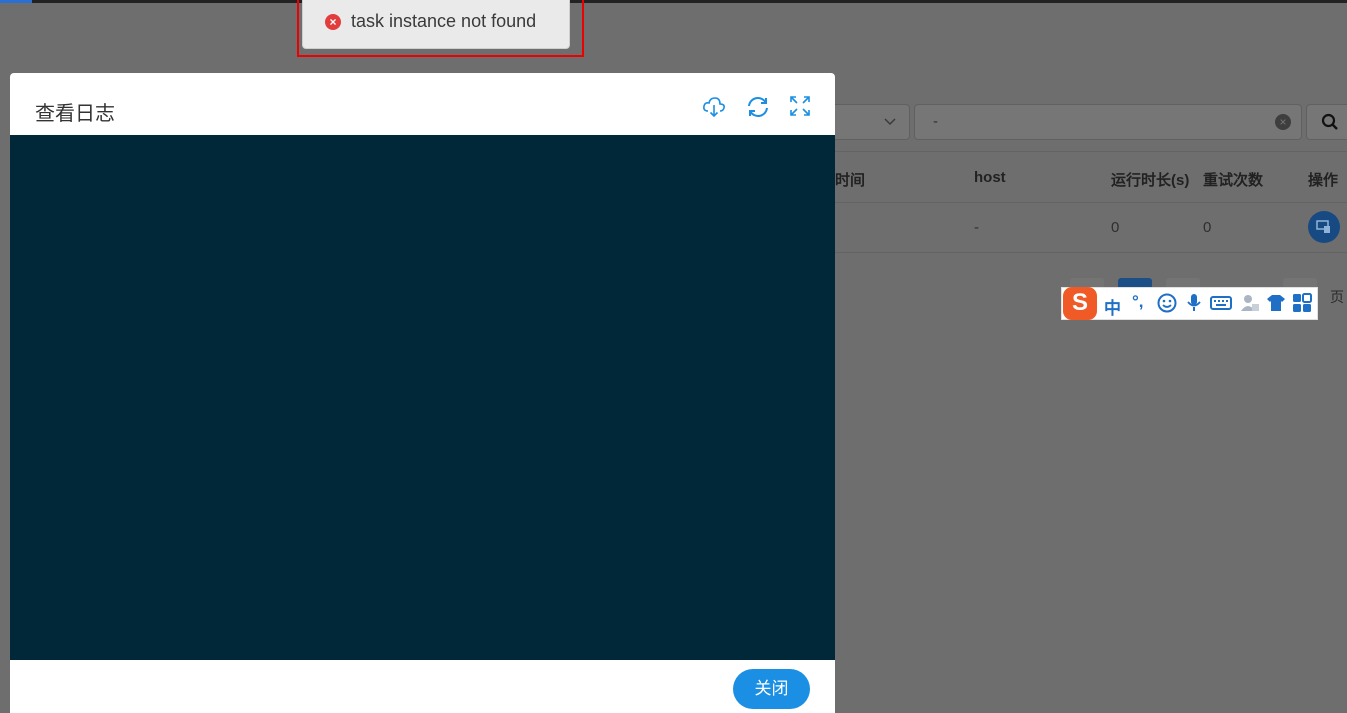  I want to click on table-cell-duration: 0, so click(1115, 227).